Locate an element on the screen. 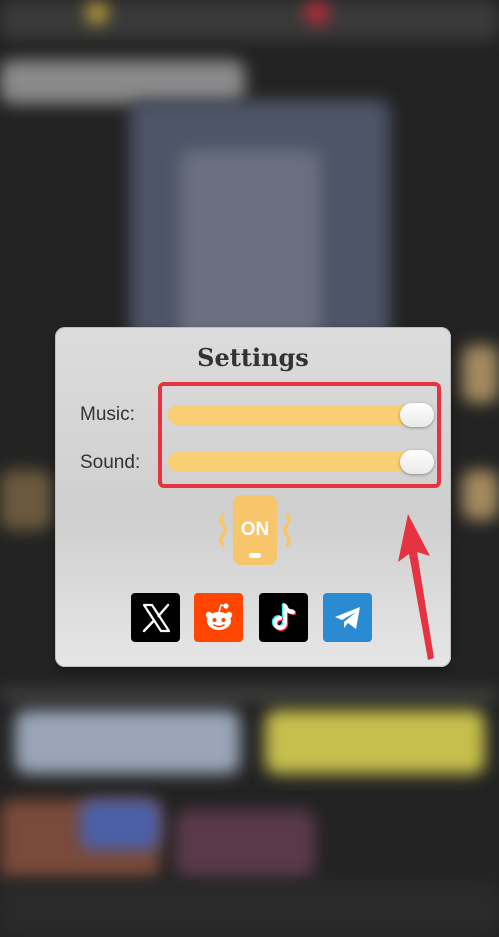 The image size is (499, 937). background-divider is located at coordinates (249, 695).